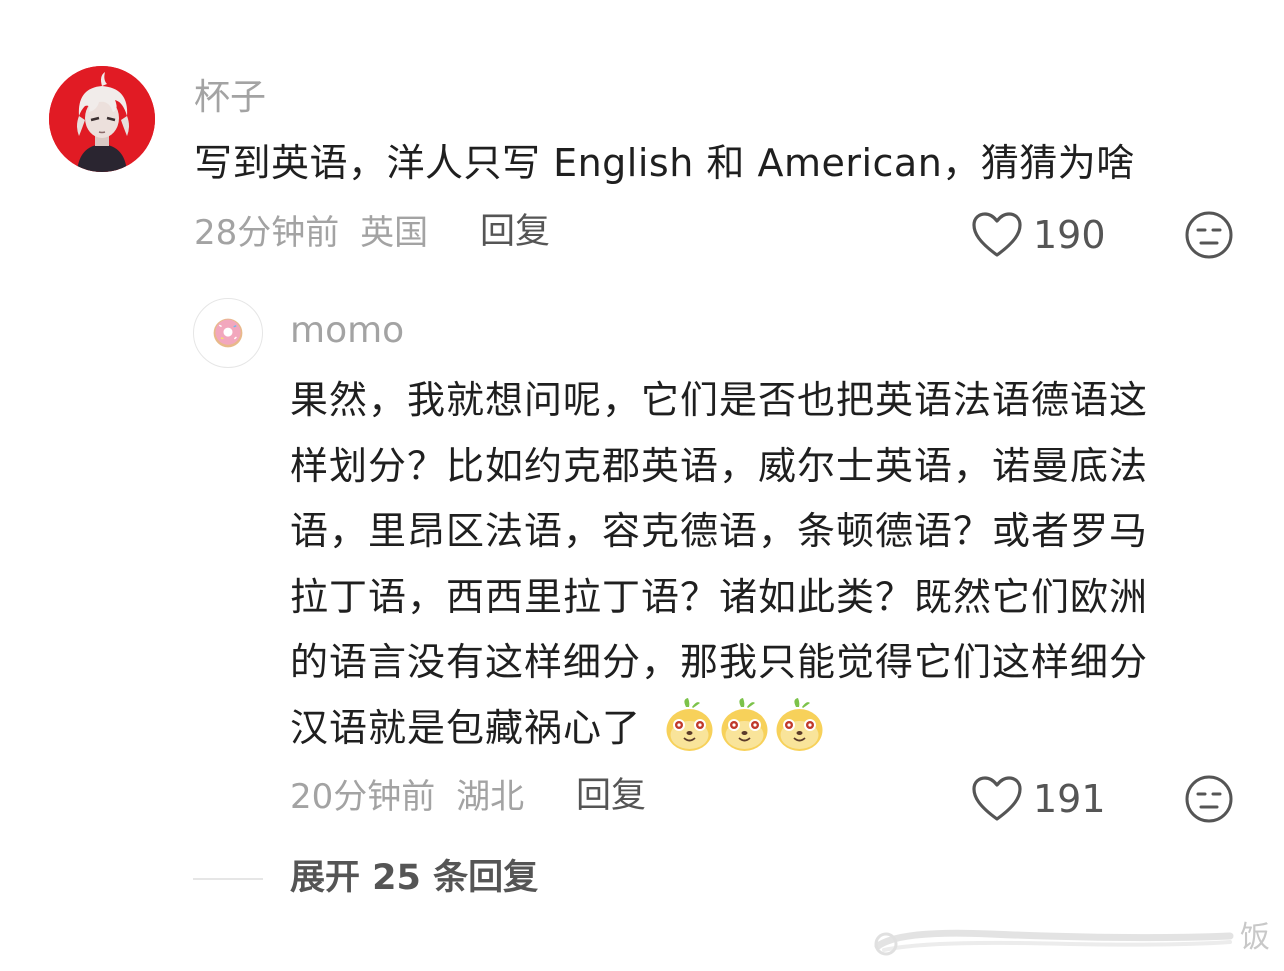  Describe the element at coordinates (719, 465) in the screenshot. I see `reply-text-line: 样划分？比如约克郡英语，威尔士英语，诺曼底法` at that location.